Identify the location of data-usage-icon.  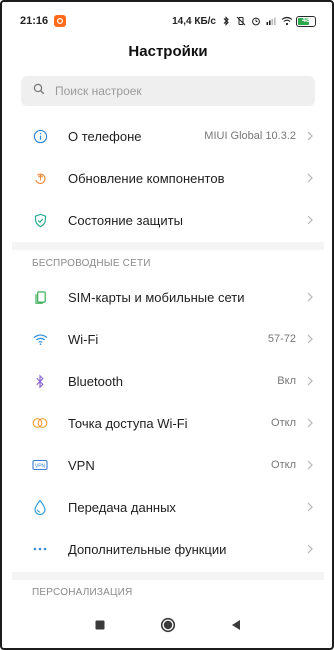
(40, 507).